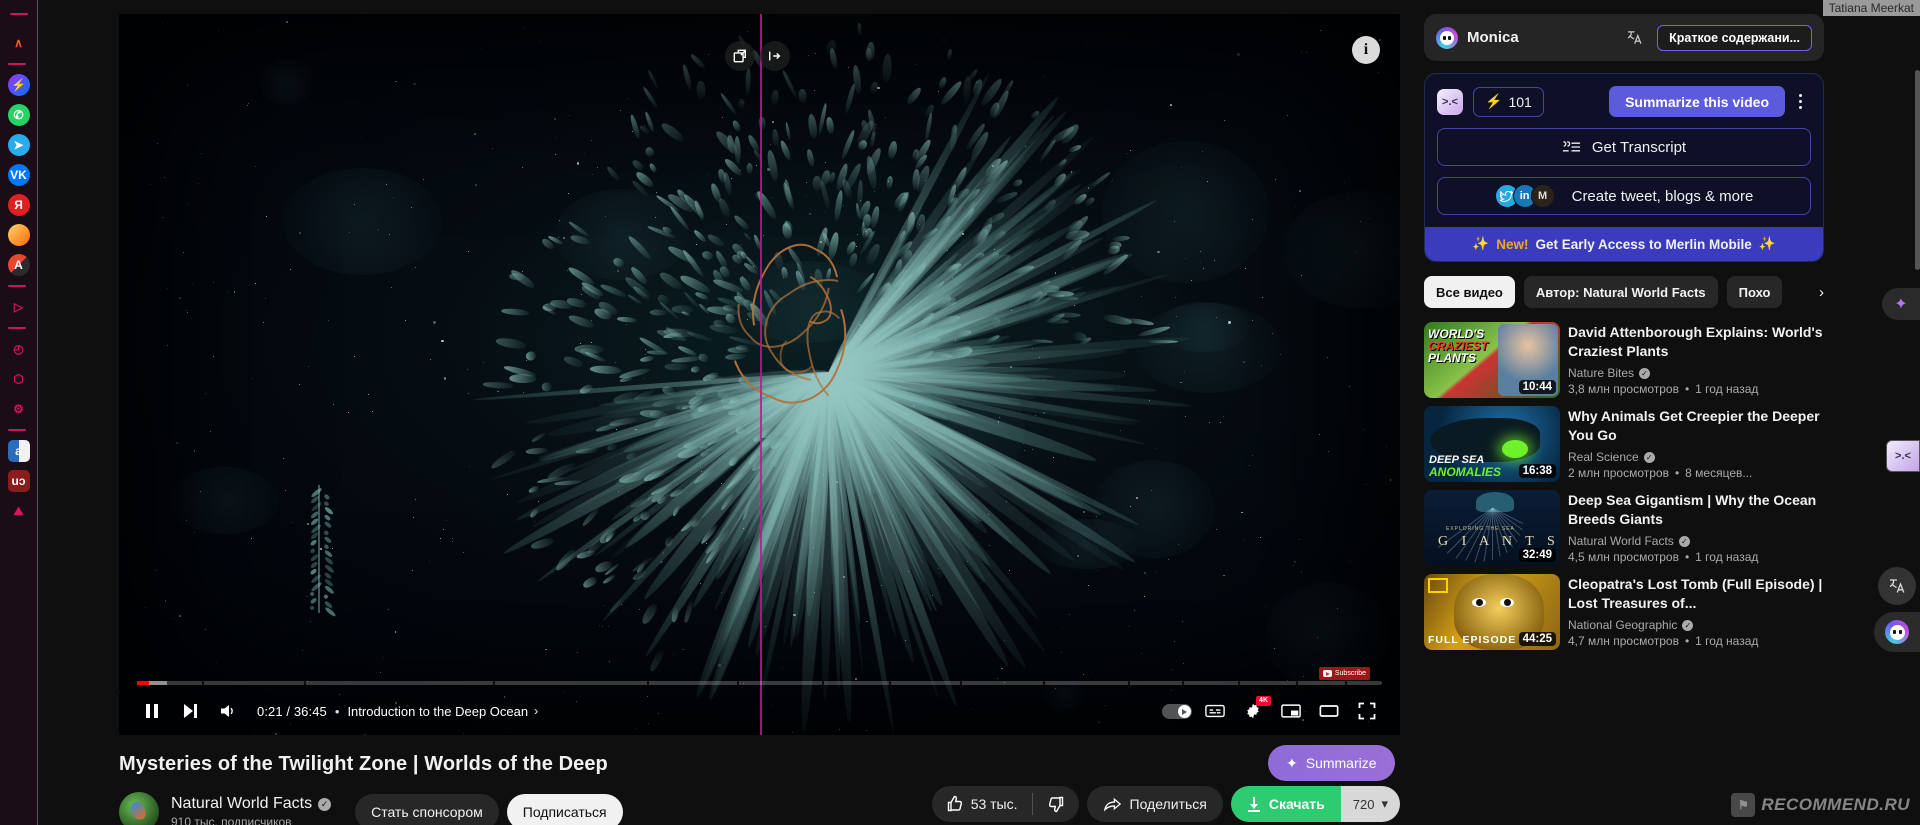 This screenshot has height=825, width=1920. Describe the element at coordinates (1450, 101) in the screenshot. I see `merlin-face-icon: >.<` at that location.